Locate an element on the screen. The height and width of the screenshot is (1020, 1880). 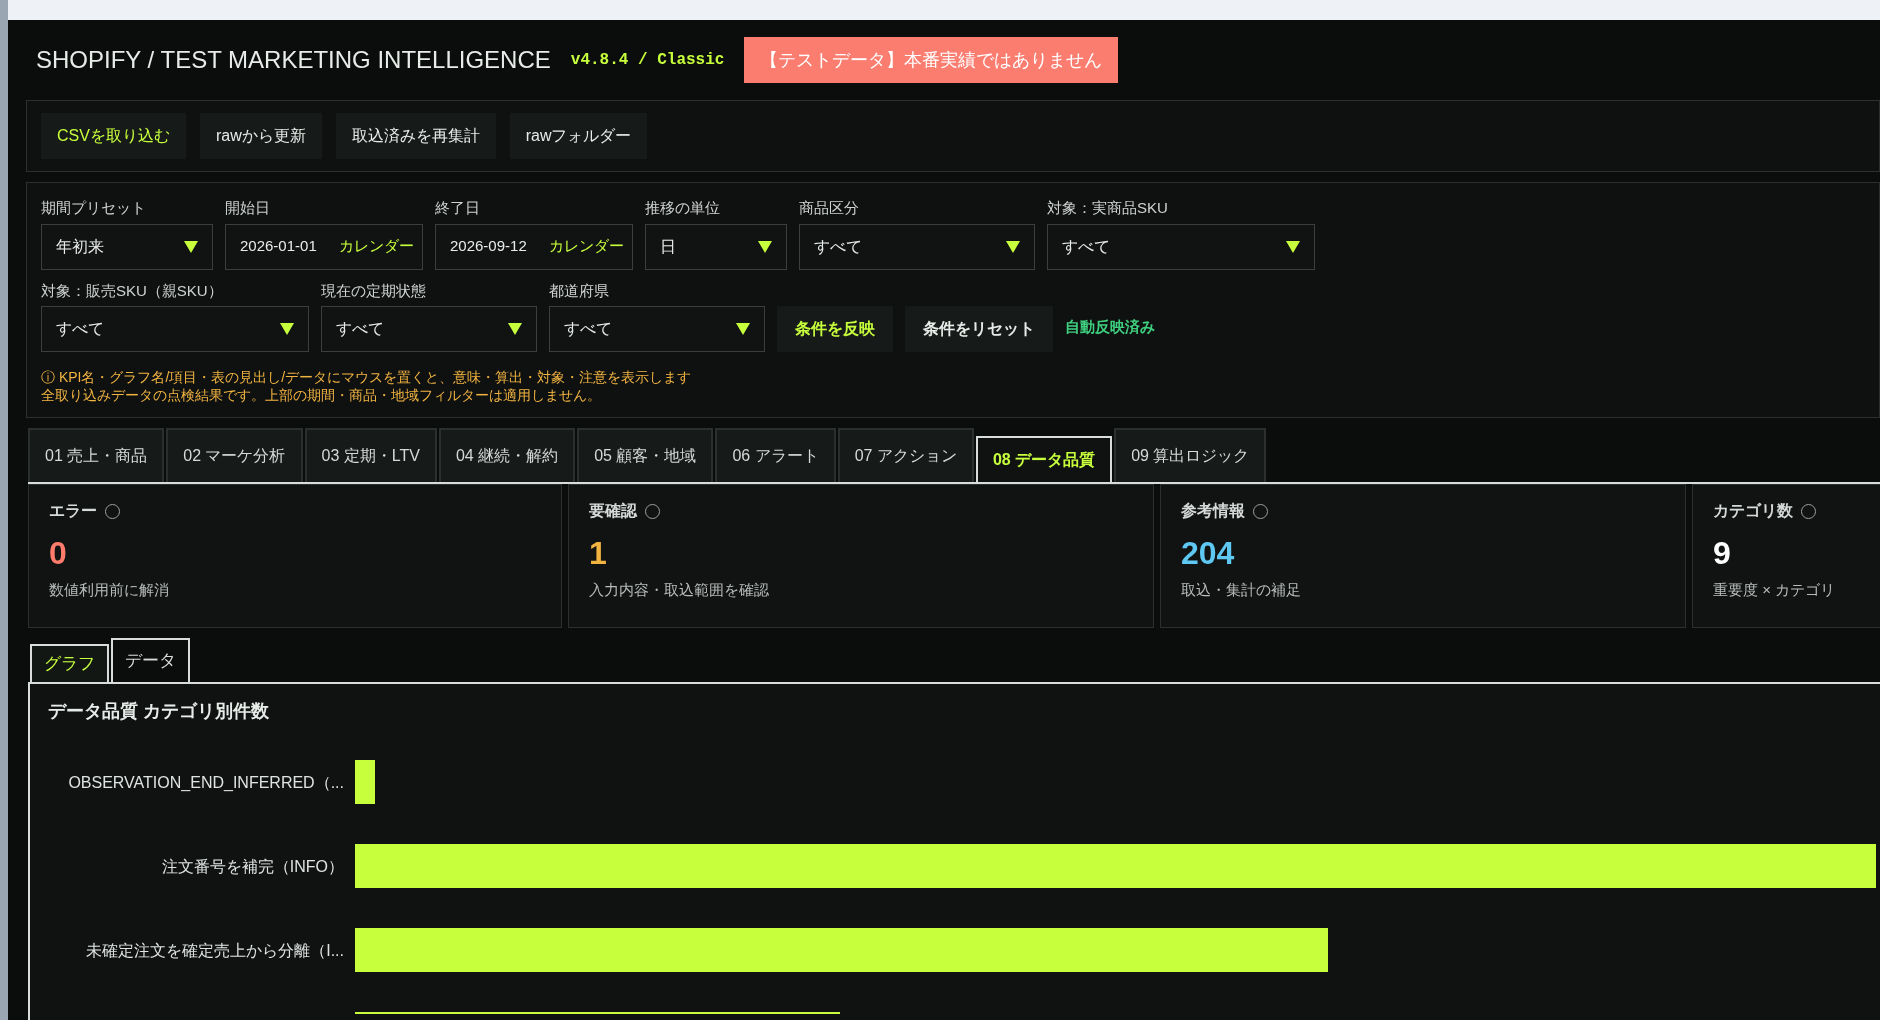
toolbar-button: 取込済みを再集計 is located at coordinates (415, 136).